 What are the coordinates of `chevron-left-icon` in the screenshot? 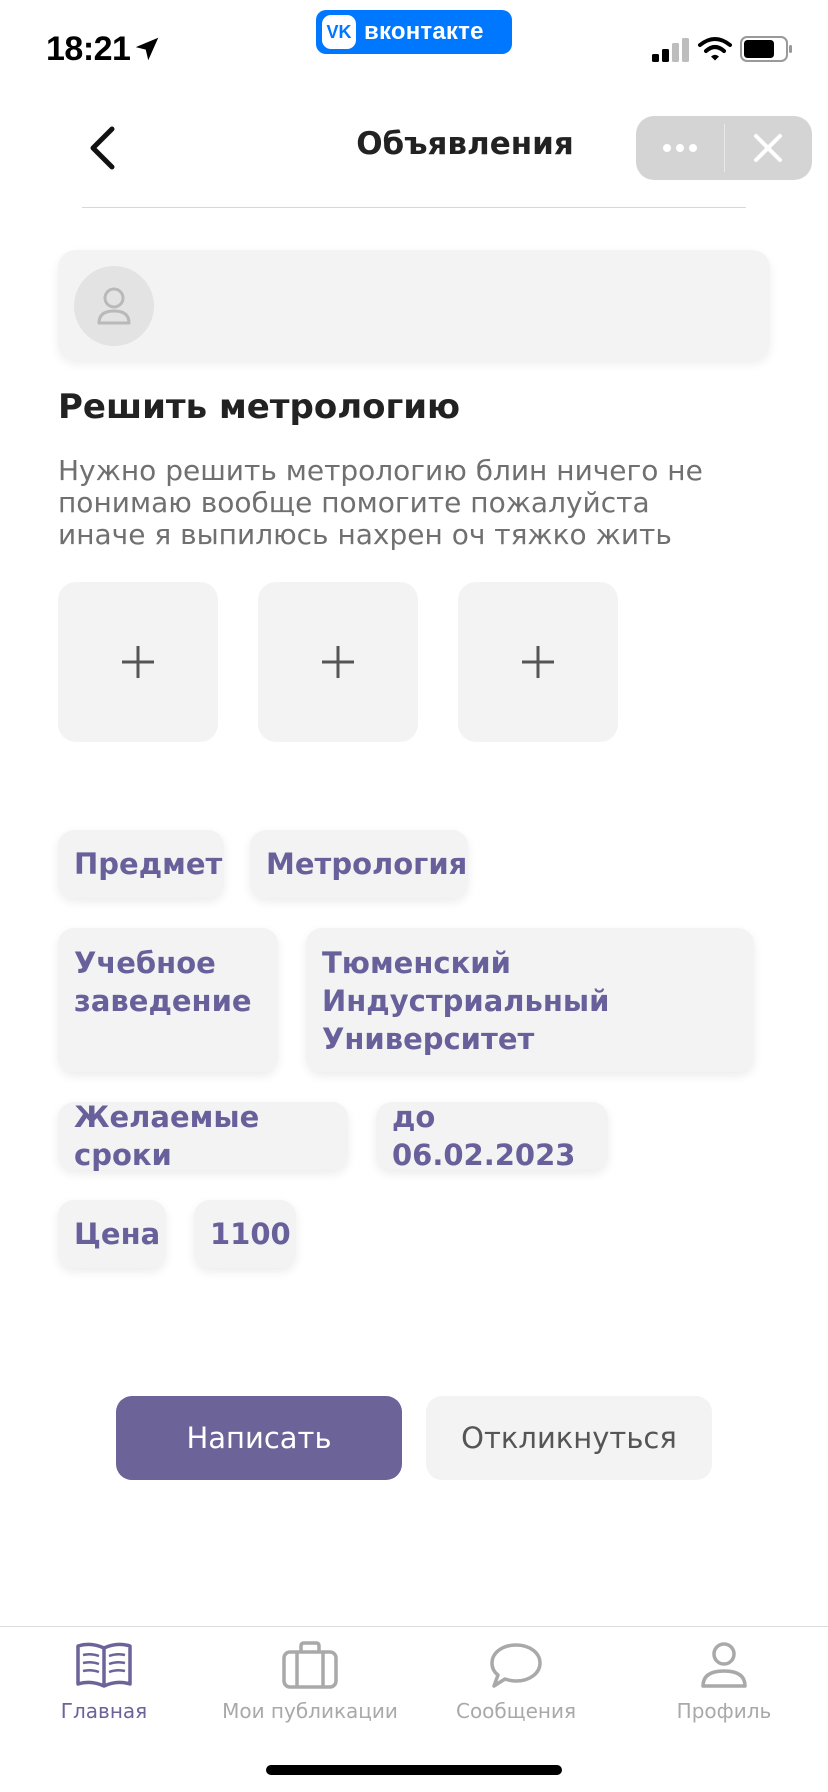 It's located at (102, 148).